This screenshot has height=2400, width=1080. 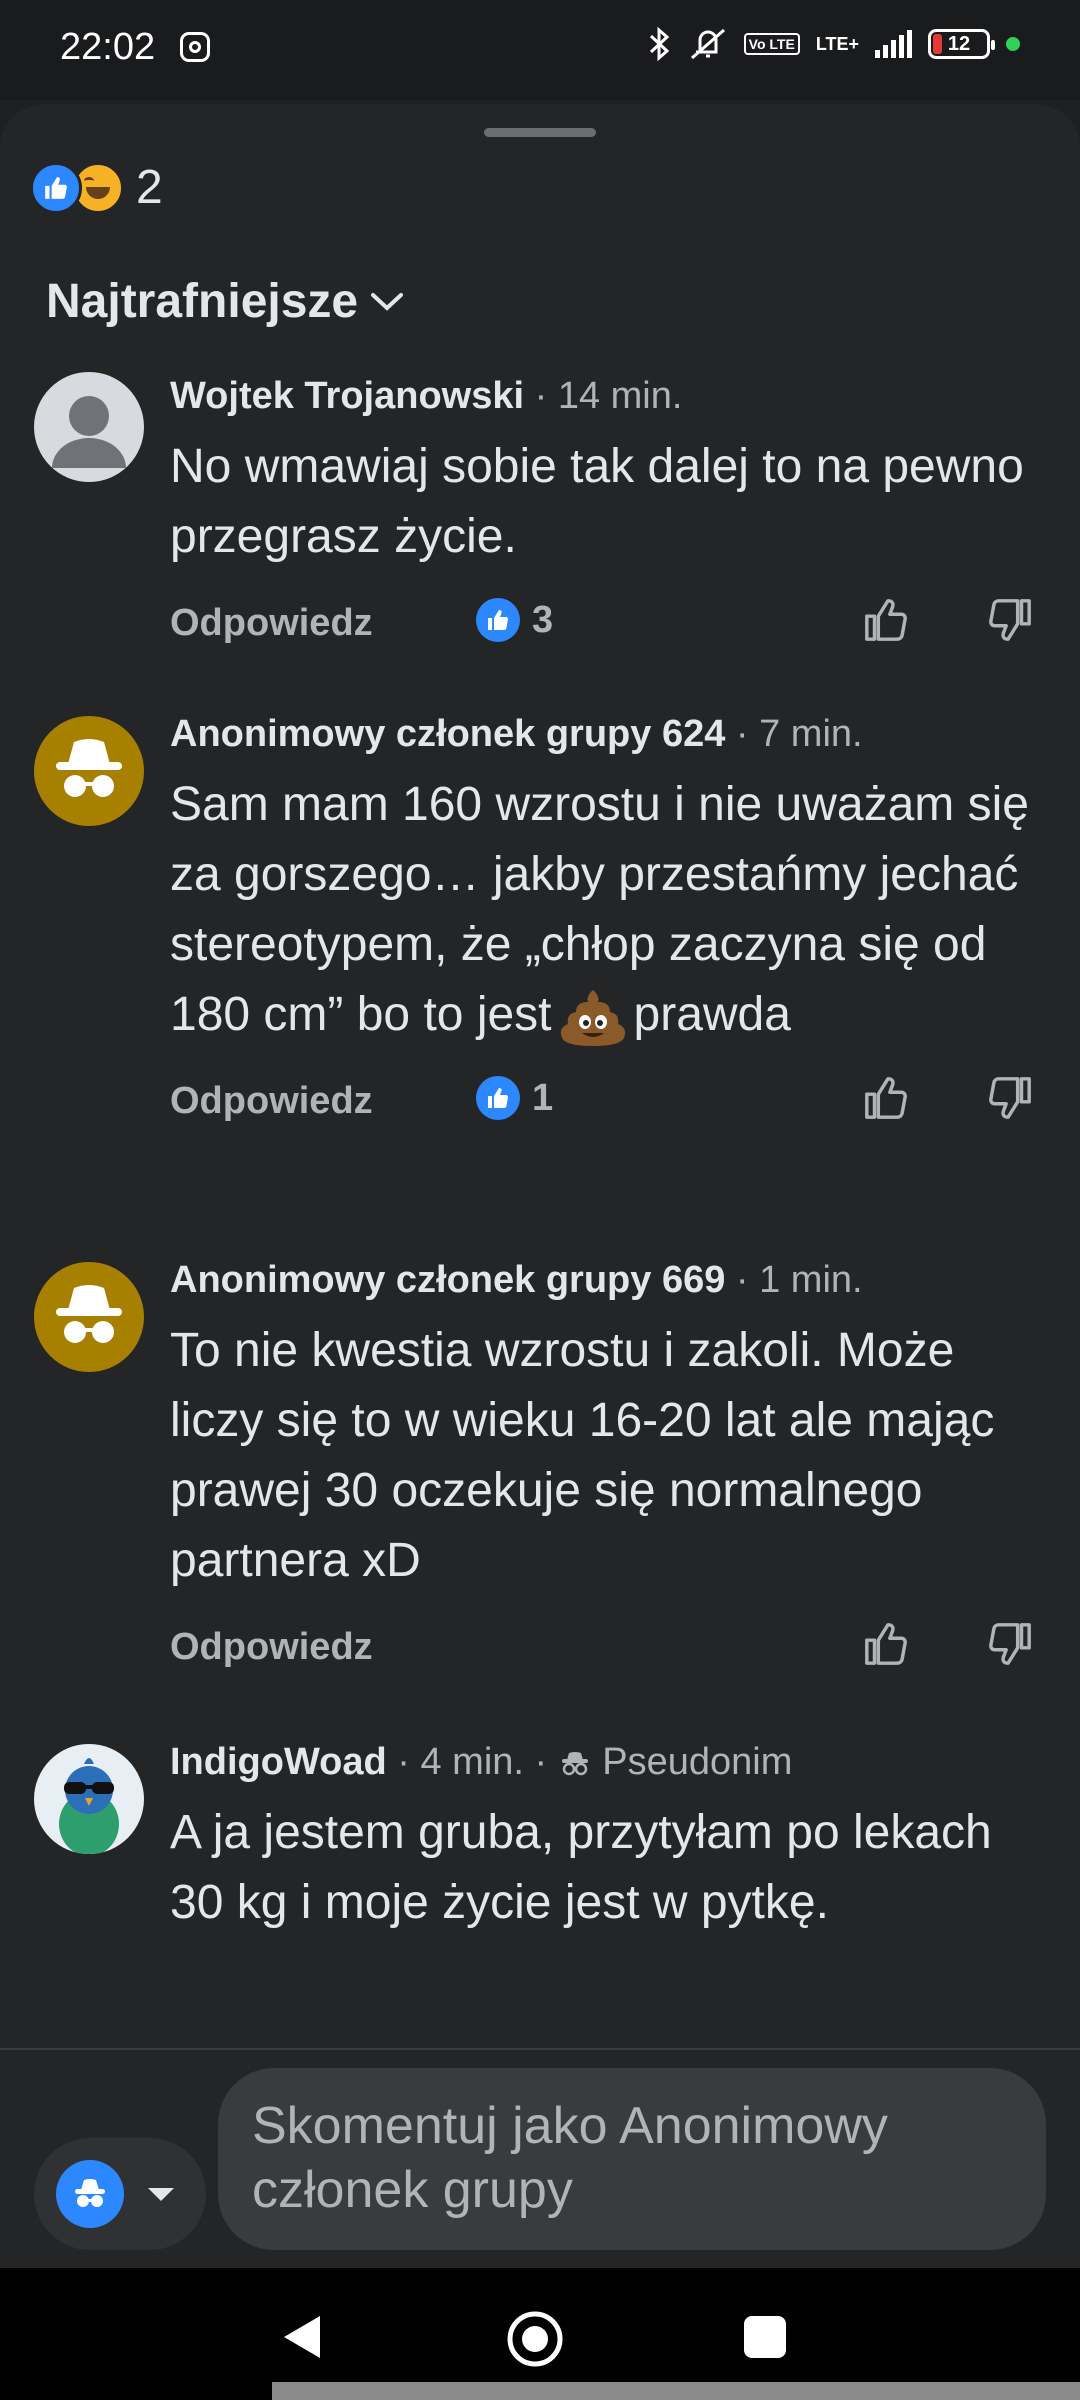 I want to click on comment-author: Anonimowy członek grupy 624, so click(x=447, y=734).